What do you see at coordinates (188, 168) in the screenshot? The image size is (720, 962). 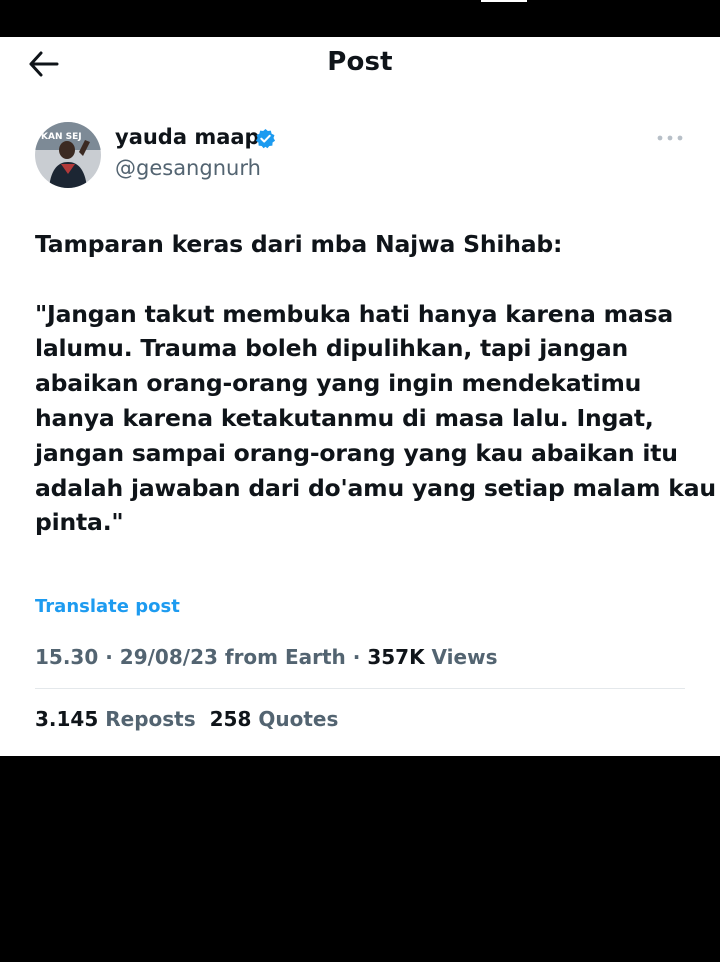 I see `author-handle: @gesangnurh` at bounding box center [188, 168].